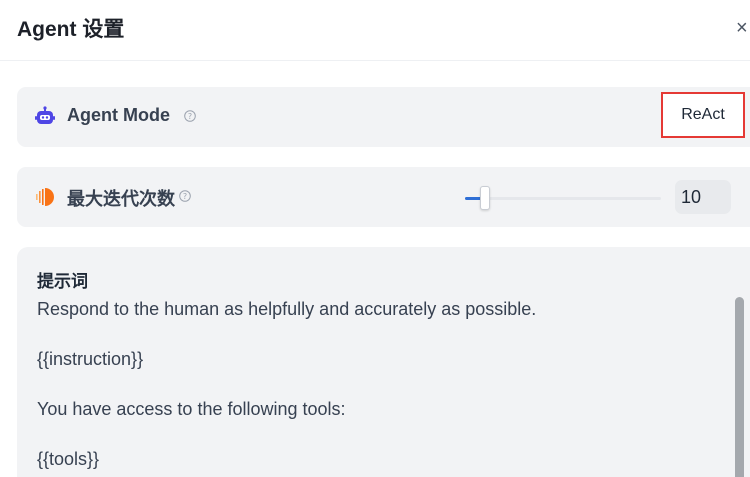  I want to click on agent-mode-row: Agent Mode ? ReAct, so click(383, 117).